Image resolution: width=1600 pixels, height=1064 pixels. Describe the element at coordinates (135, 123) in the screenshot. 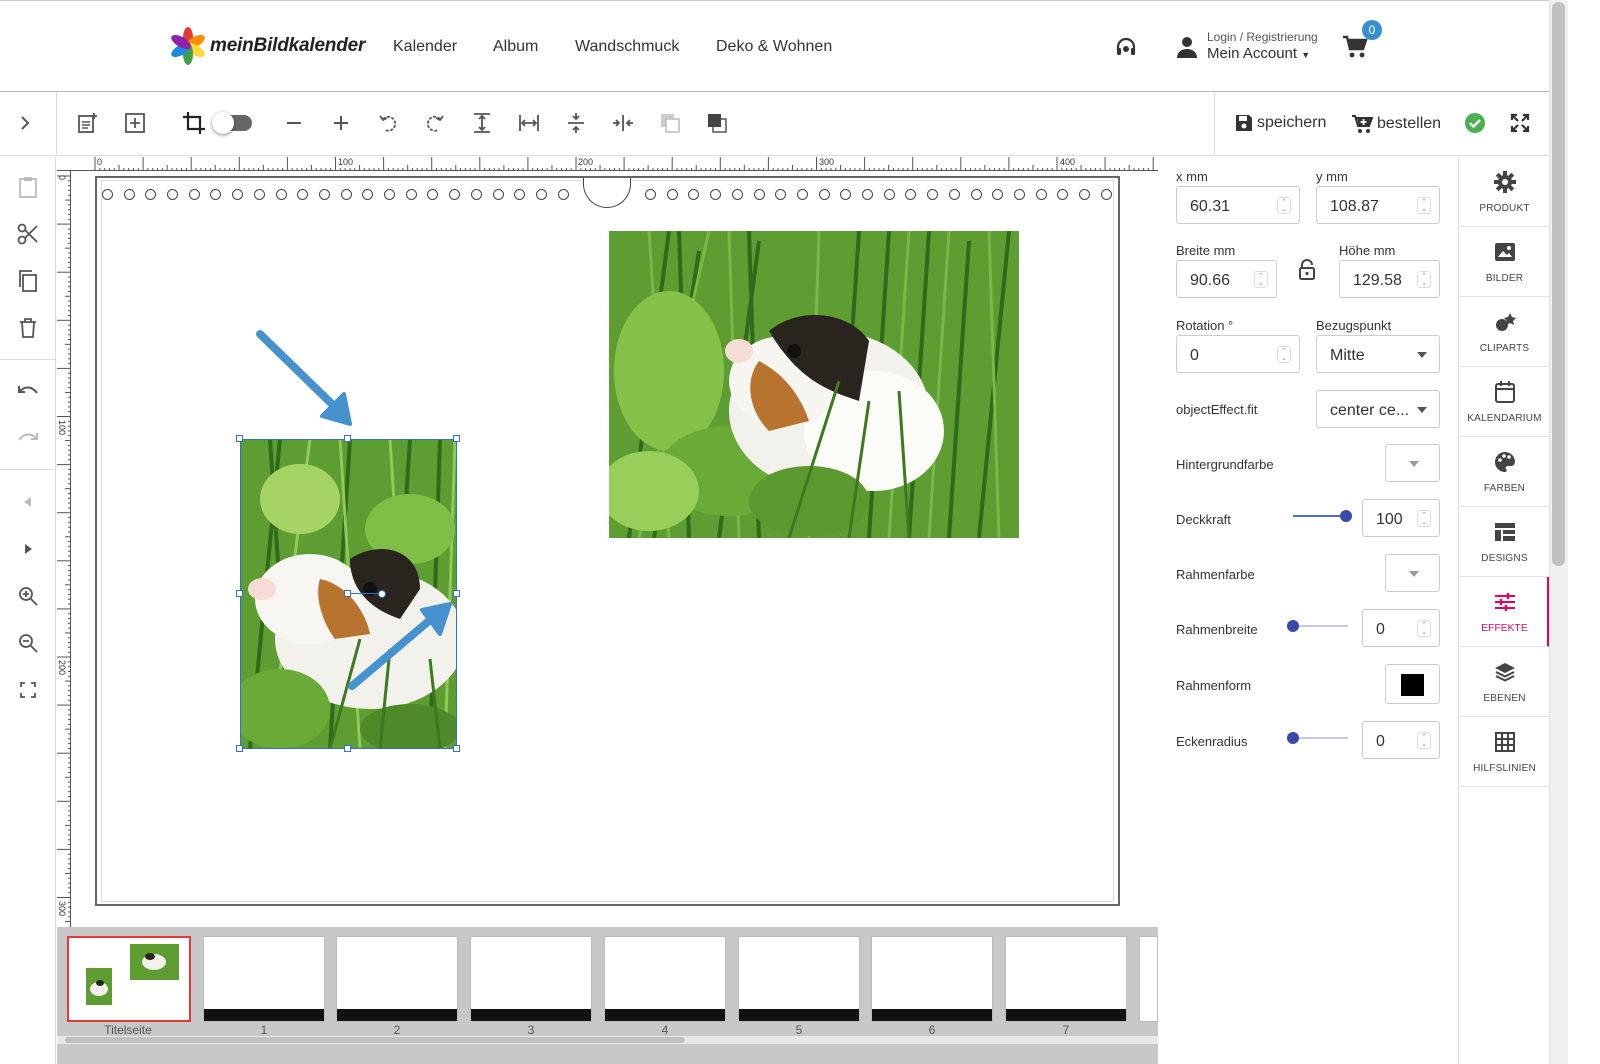

I see `add-box-icon` at that location.